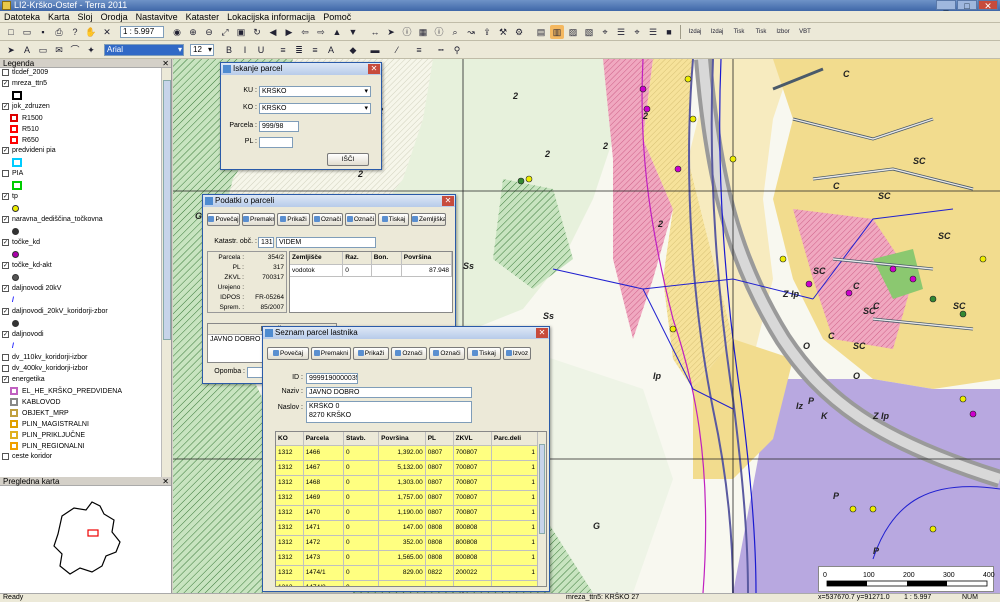 Image resolution: width=1000 pixels, height=602 pixels. Describe the element at coordinates (503, 32) in the screenshot. I see `tools-icon: ⚒` at that location.